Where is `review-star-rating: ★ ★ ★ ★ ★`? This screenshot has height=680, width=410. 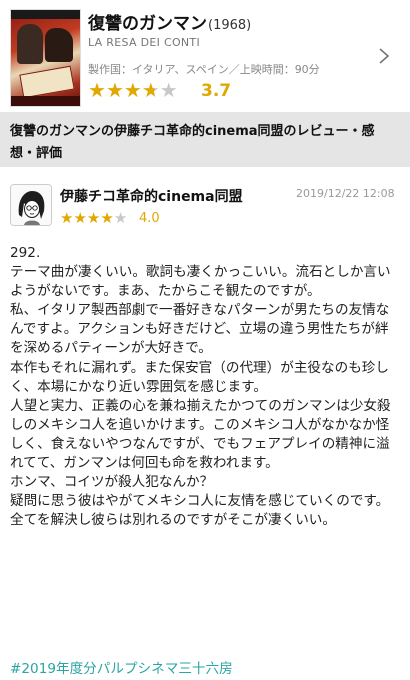 review-star-rating: ★ ★ ★ ★ ★ is located at coordinates (93, 218).